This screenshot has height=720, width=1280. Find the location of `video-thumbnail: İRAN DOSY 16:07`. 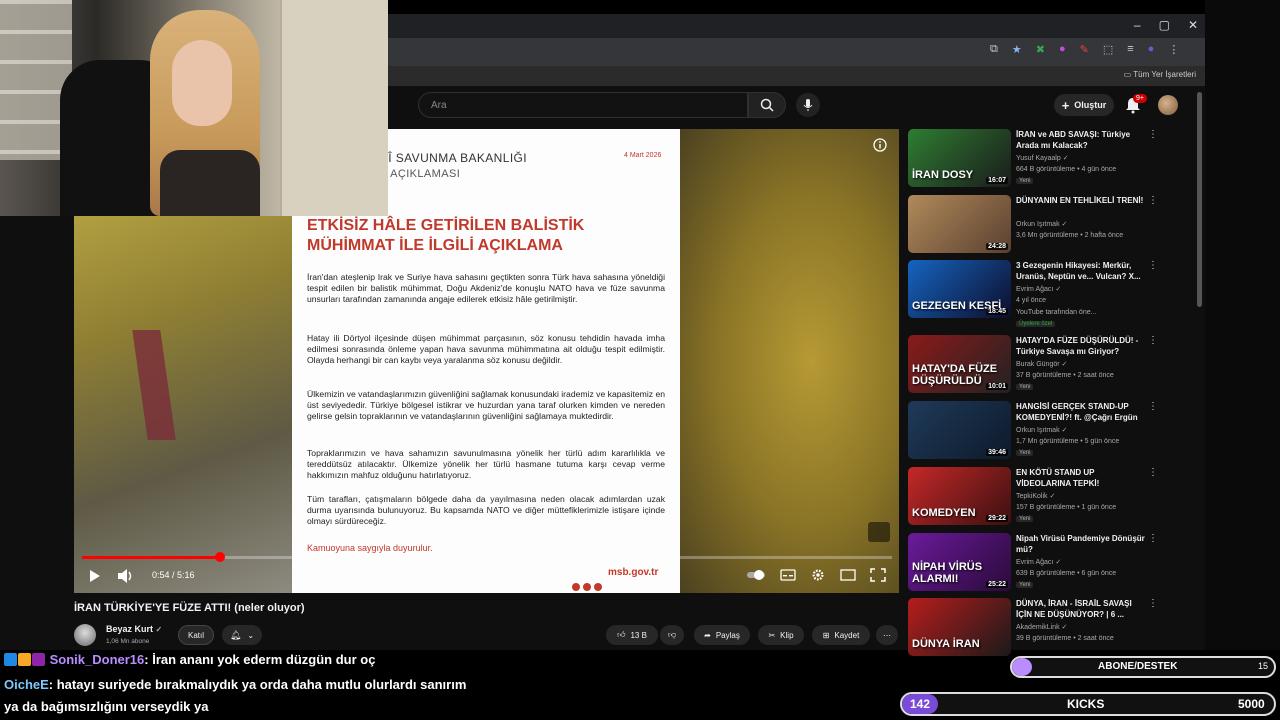

video-thumbnail: İRAN DOSY 16:07 is located at coordinates (959, 158).